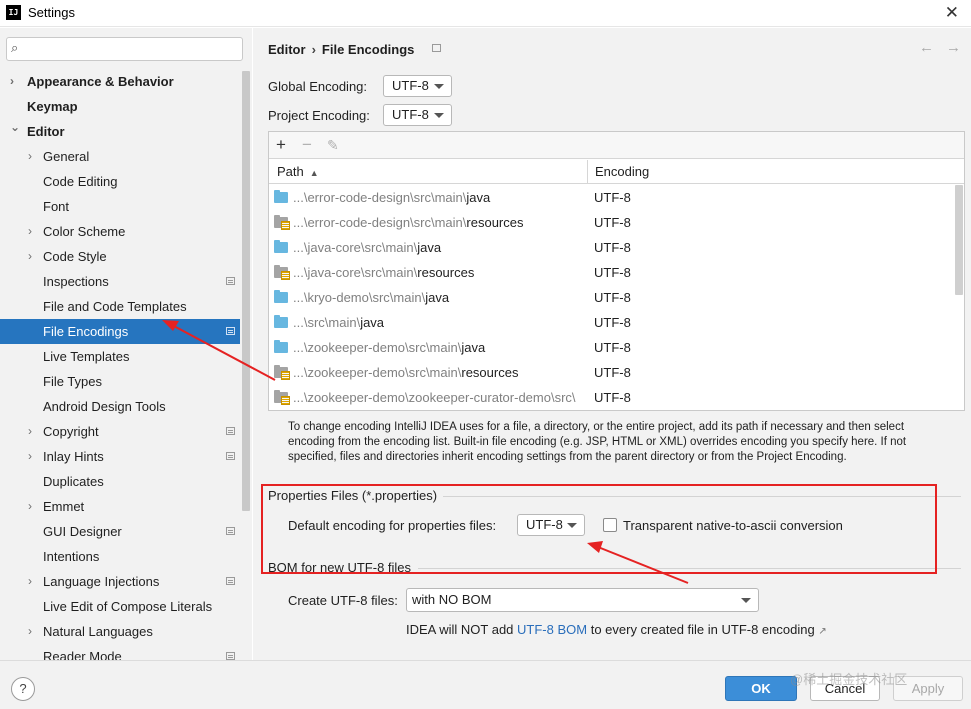 The height and width of the screenshot is (709, 971). Describe the element at coordinates (333, 145) in the screenshot. I see `edit-icon: ✎` at that location.